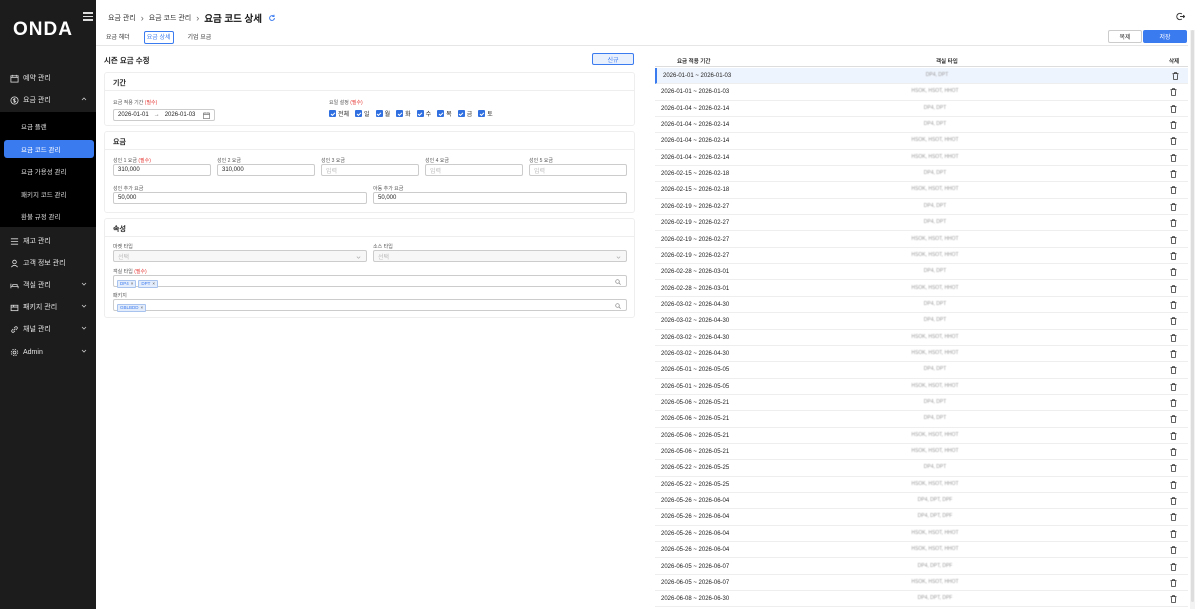  Describe the element at coordinates (921, 92) in the screenshot. I see `table-row: 2026-01-01 ~ 2026-01-03 HSOK, HSOT, HHOT` at that location.